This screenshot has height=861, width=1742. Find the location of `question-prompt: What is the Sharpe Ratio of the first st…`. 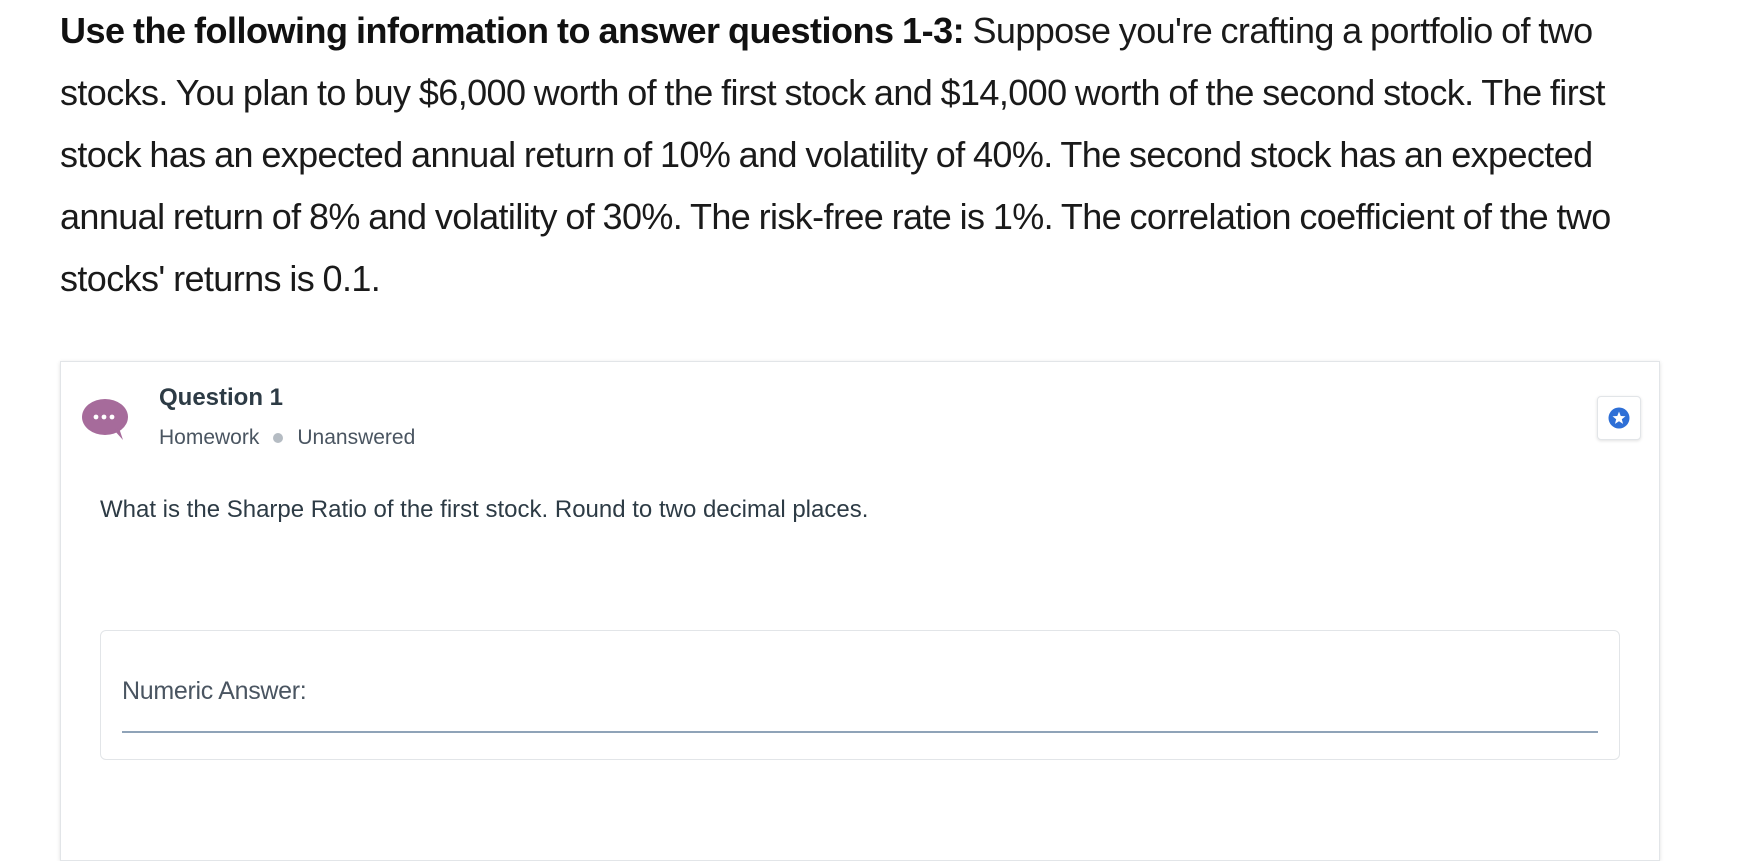

question-prompt: What is the Sharpe Ratio of the first st… is located at coordinates (484, 509).